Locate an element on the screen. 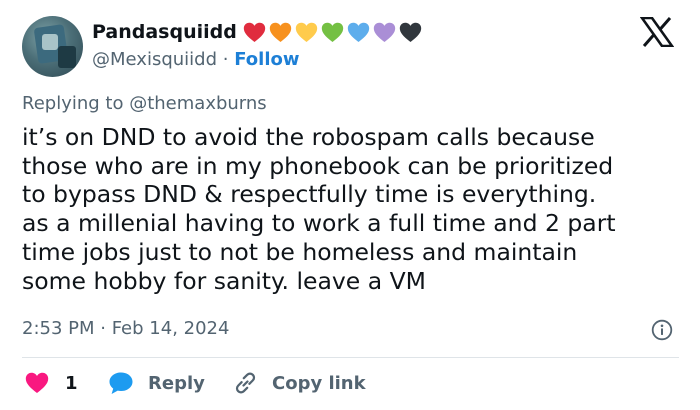  replying-mention: @themaxburns is located at coordinates (197, 103).